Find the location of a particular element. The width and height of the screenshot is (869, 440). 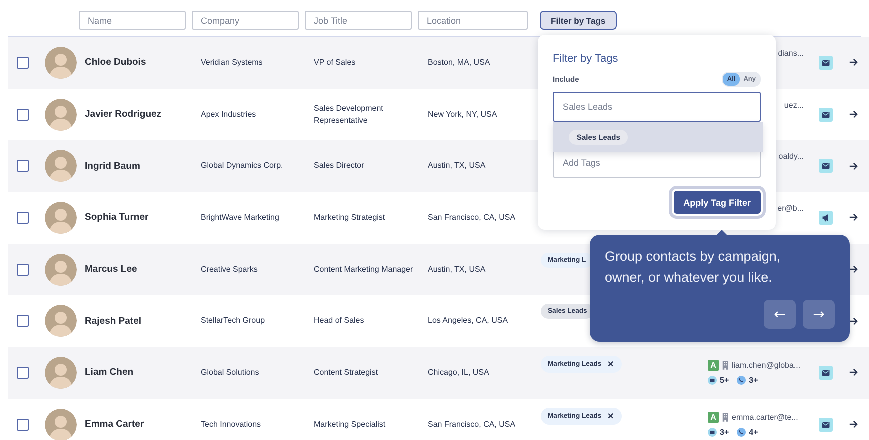

job-title-cell: Sales Director is located at coordinates (339, 165).